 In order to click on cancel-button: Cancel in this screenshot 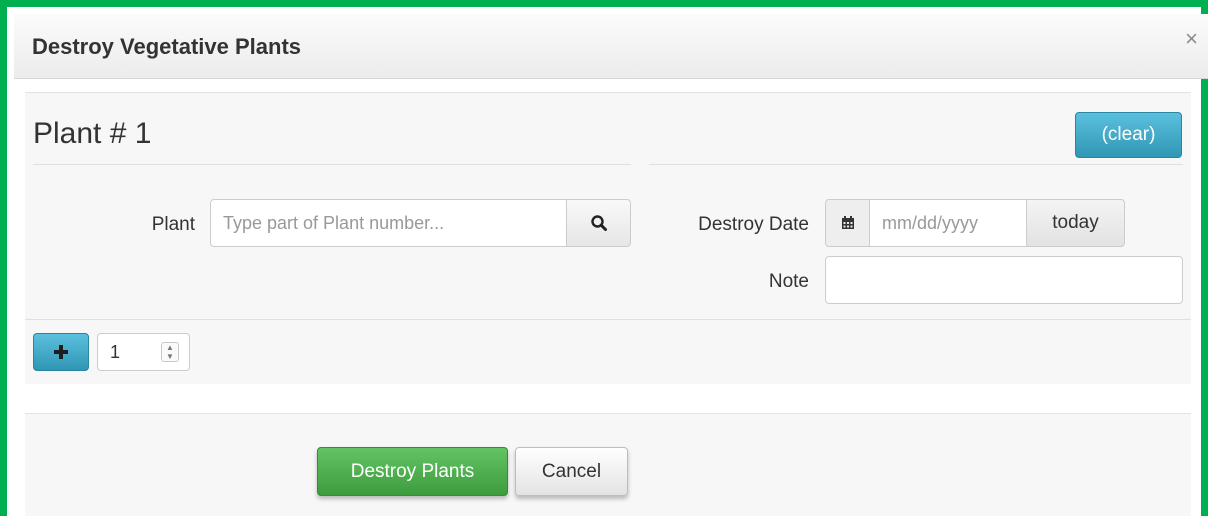, I will do `click(571, 471)`.